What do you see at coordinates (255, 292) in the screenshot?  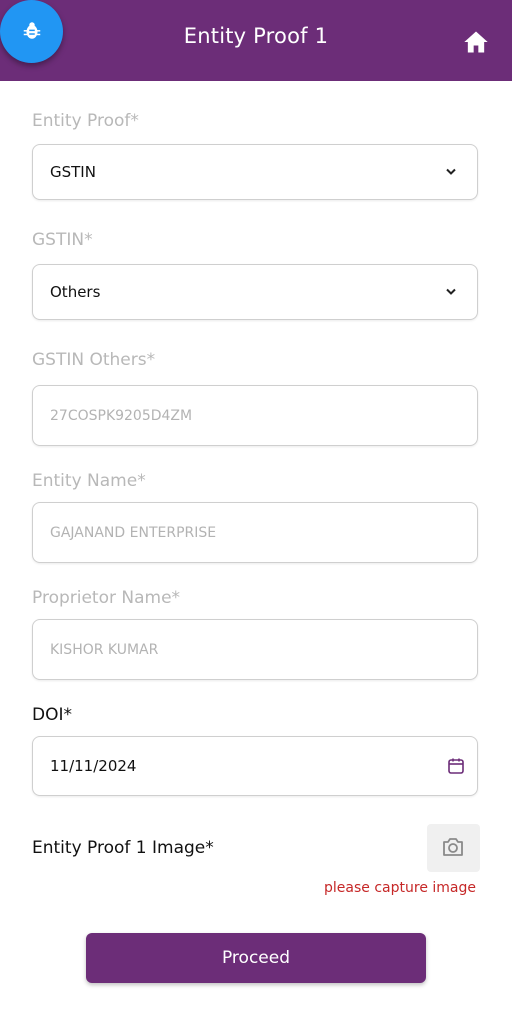 I see `gstin-select: Others` at bounding box center [255, 292].